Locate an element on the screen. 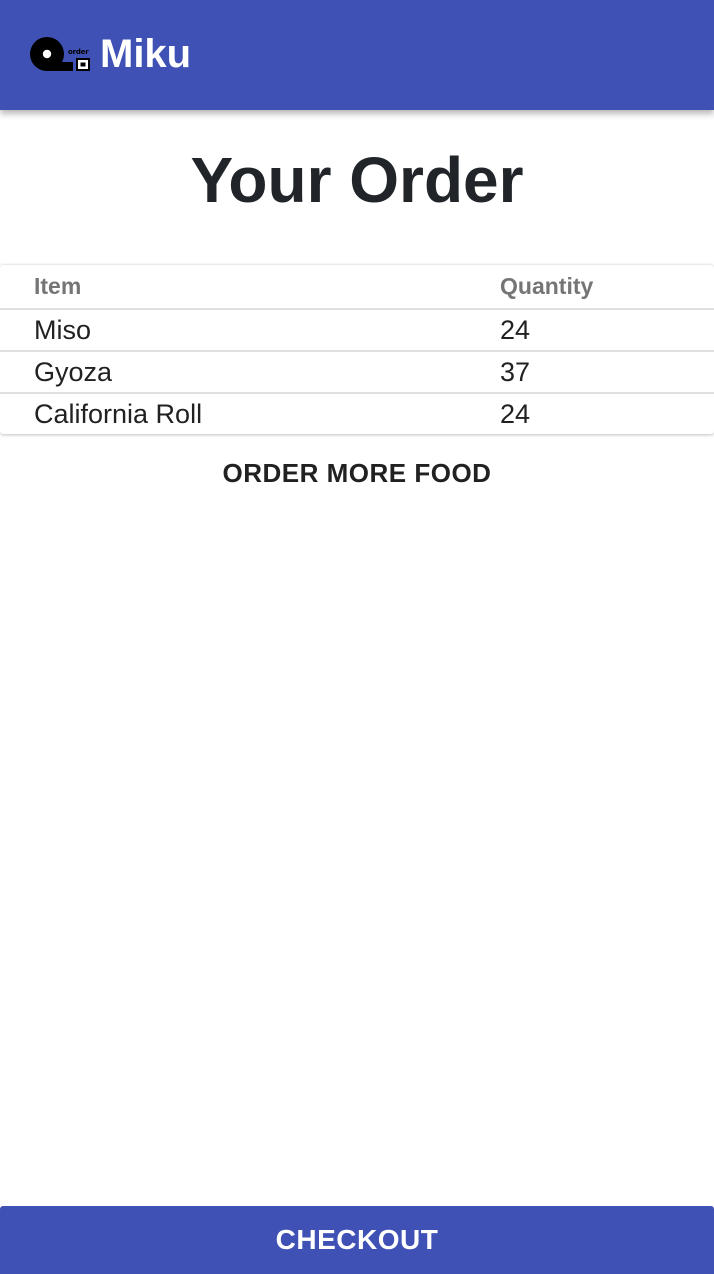 This screenshot has height=1274, width=714. app-title: Miku is located at coordinates (146, 54).